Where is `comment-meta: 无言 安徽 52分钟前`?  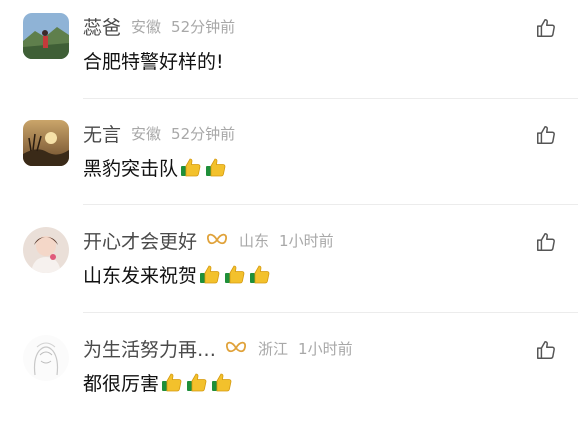
comment-meta: 无言 安徽 52分钟前 is located at coordinates (159, 133).